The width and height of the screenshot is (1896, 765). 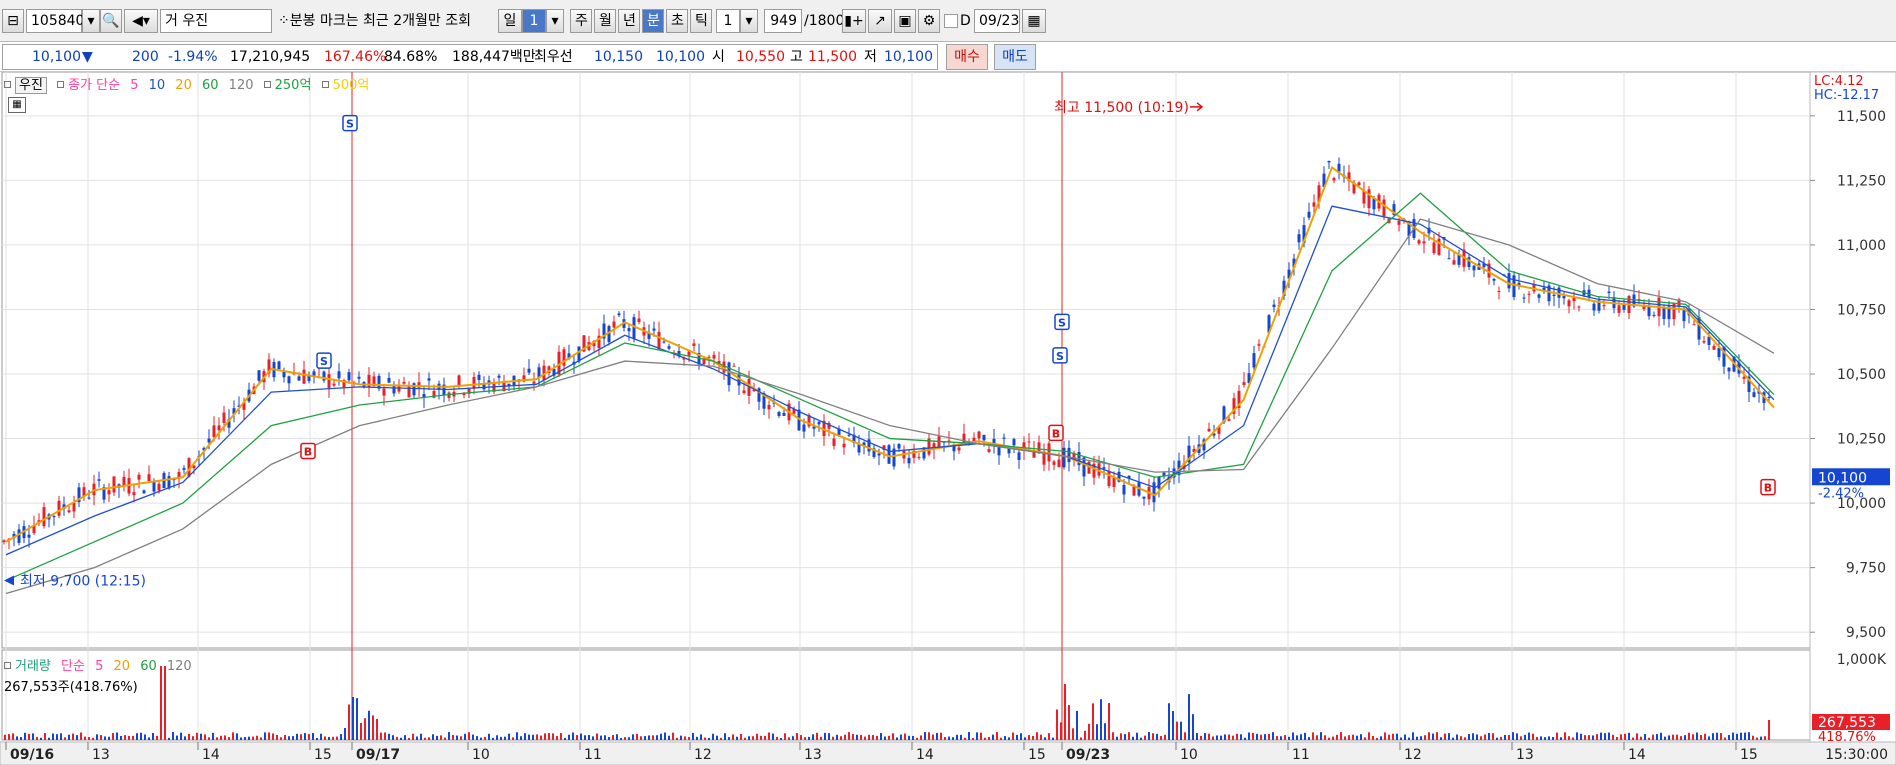 I want to click on trend-line-icon: ↗, so click(x=880, y=21).